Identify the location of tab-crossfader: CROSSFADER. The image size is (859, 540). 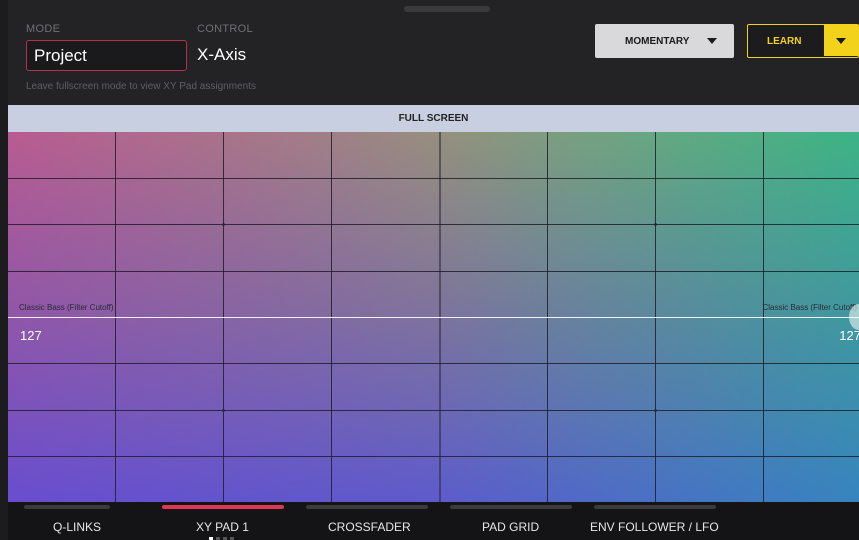
(369, 527).